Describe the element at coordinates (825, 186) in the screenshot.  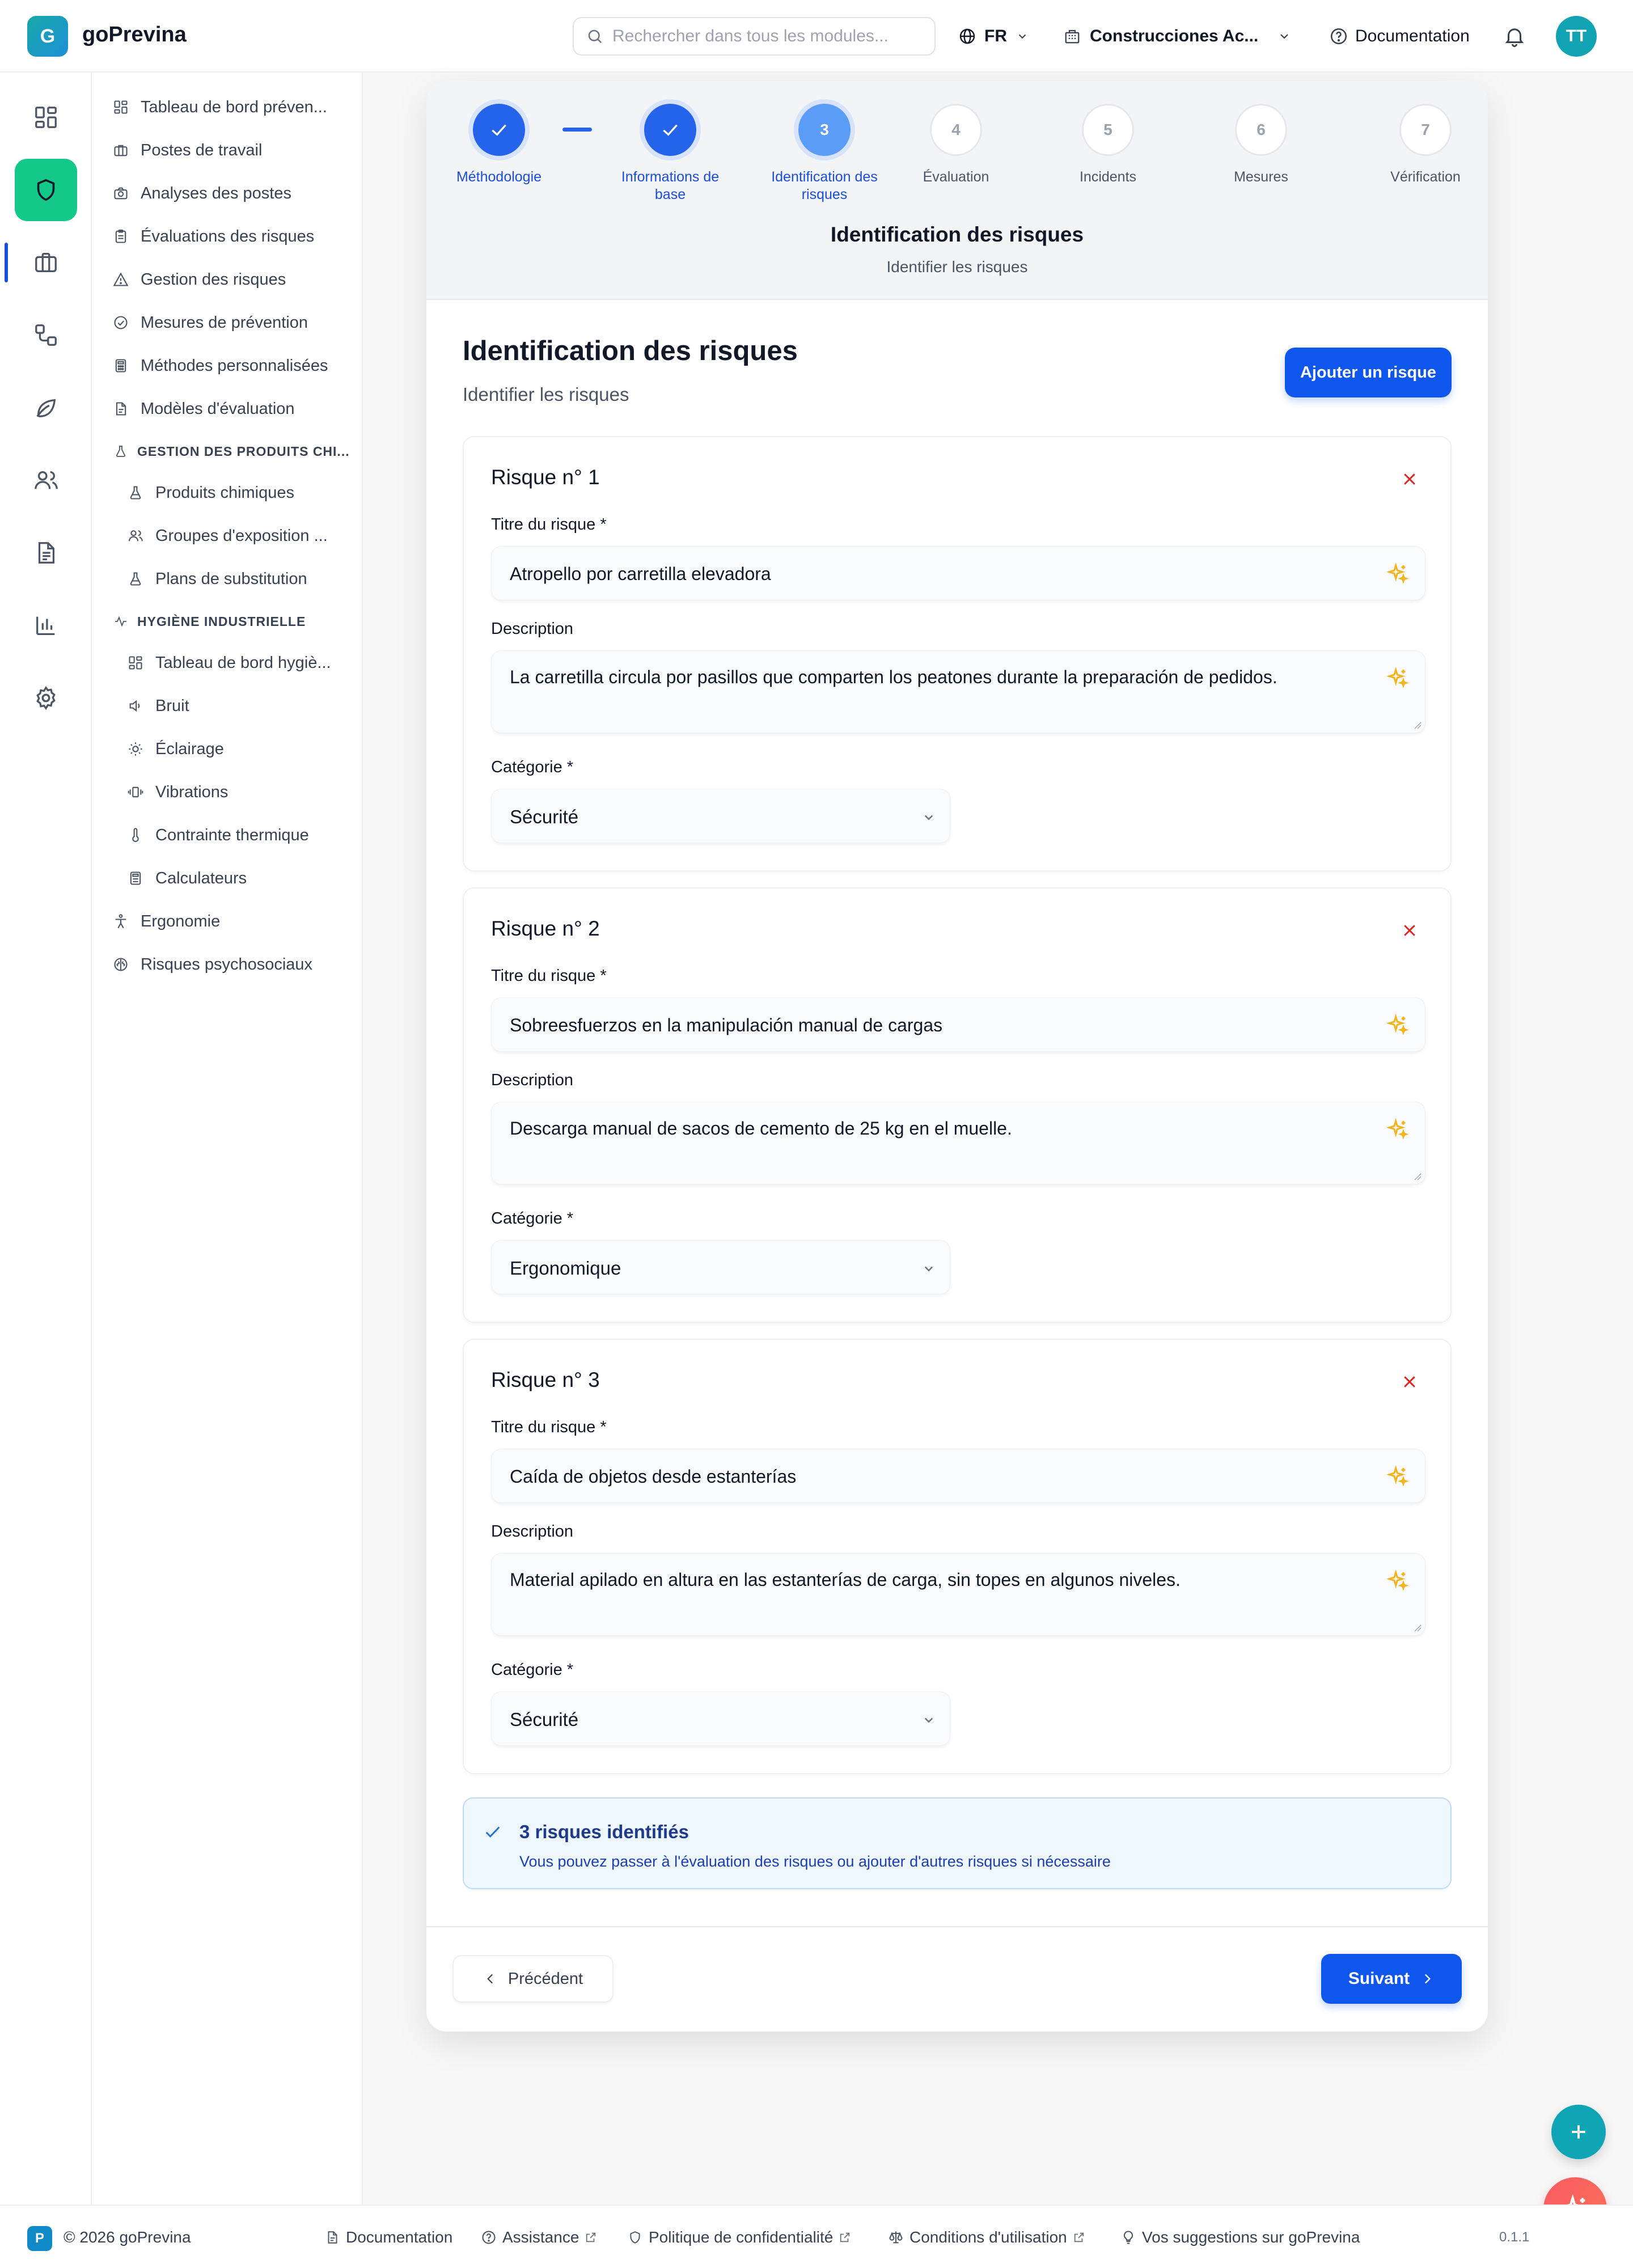
I see `step-3-label: Identification des risques` at that location.